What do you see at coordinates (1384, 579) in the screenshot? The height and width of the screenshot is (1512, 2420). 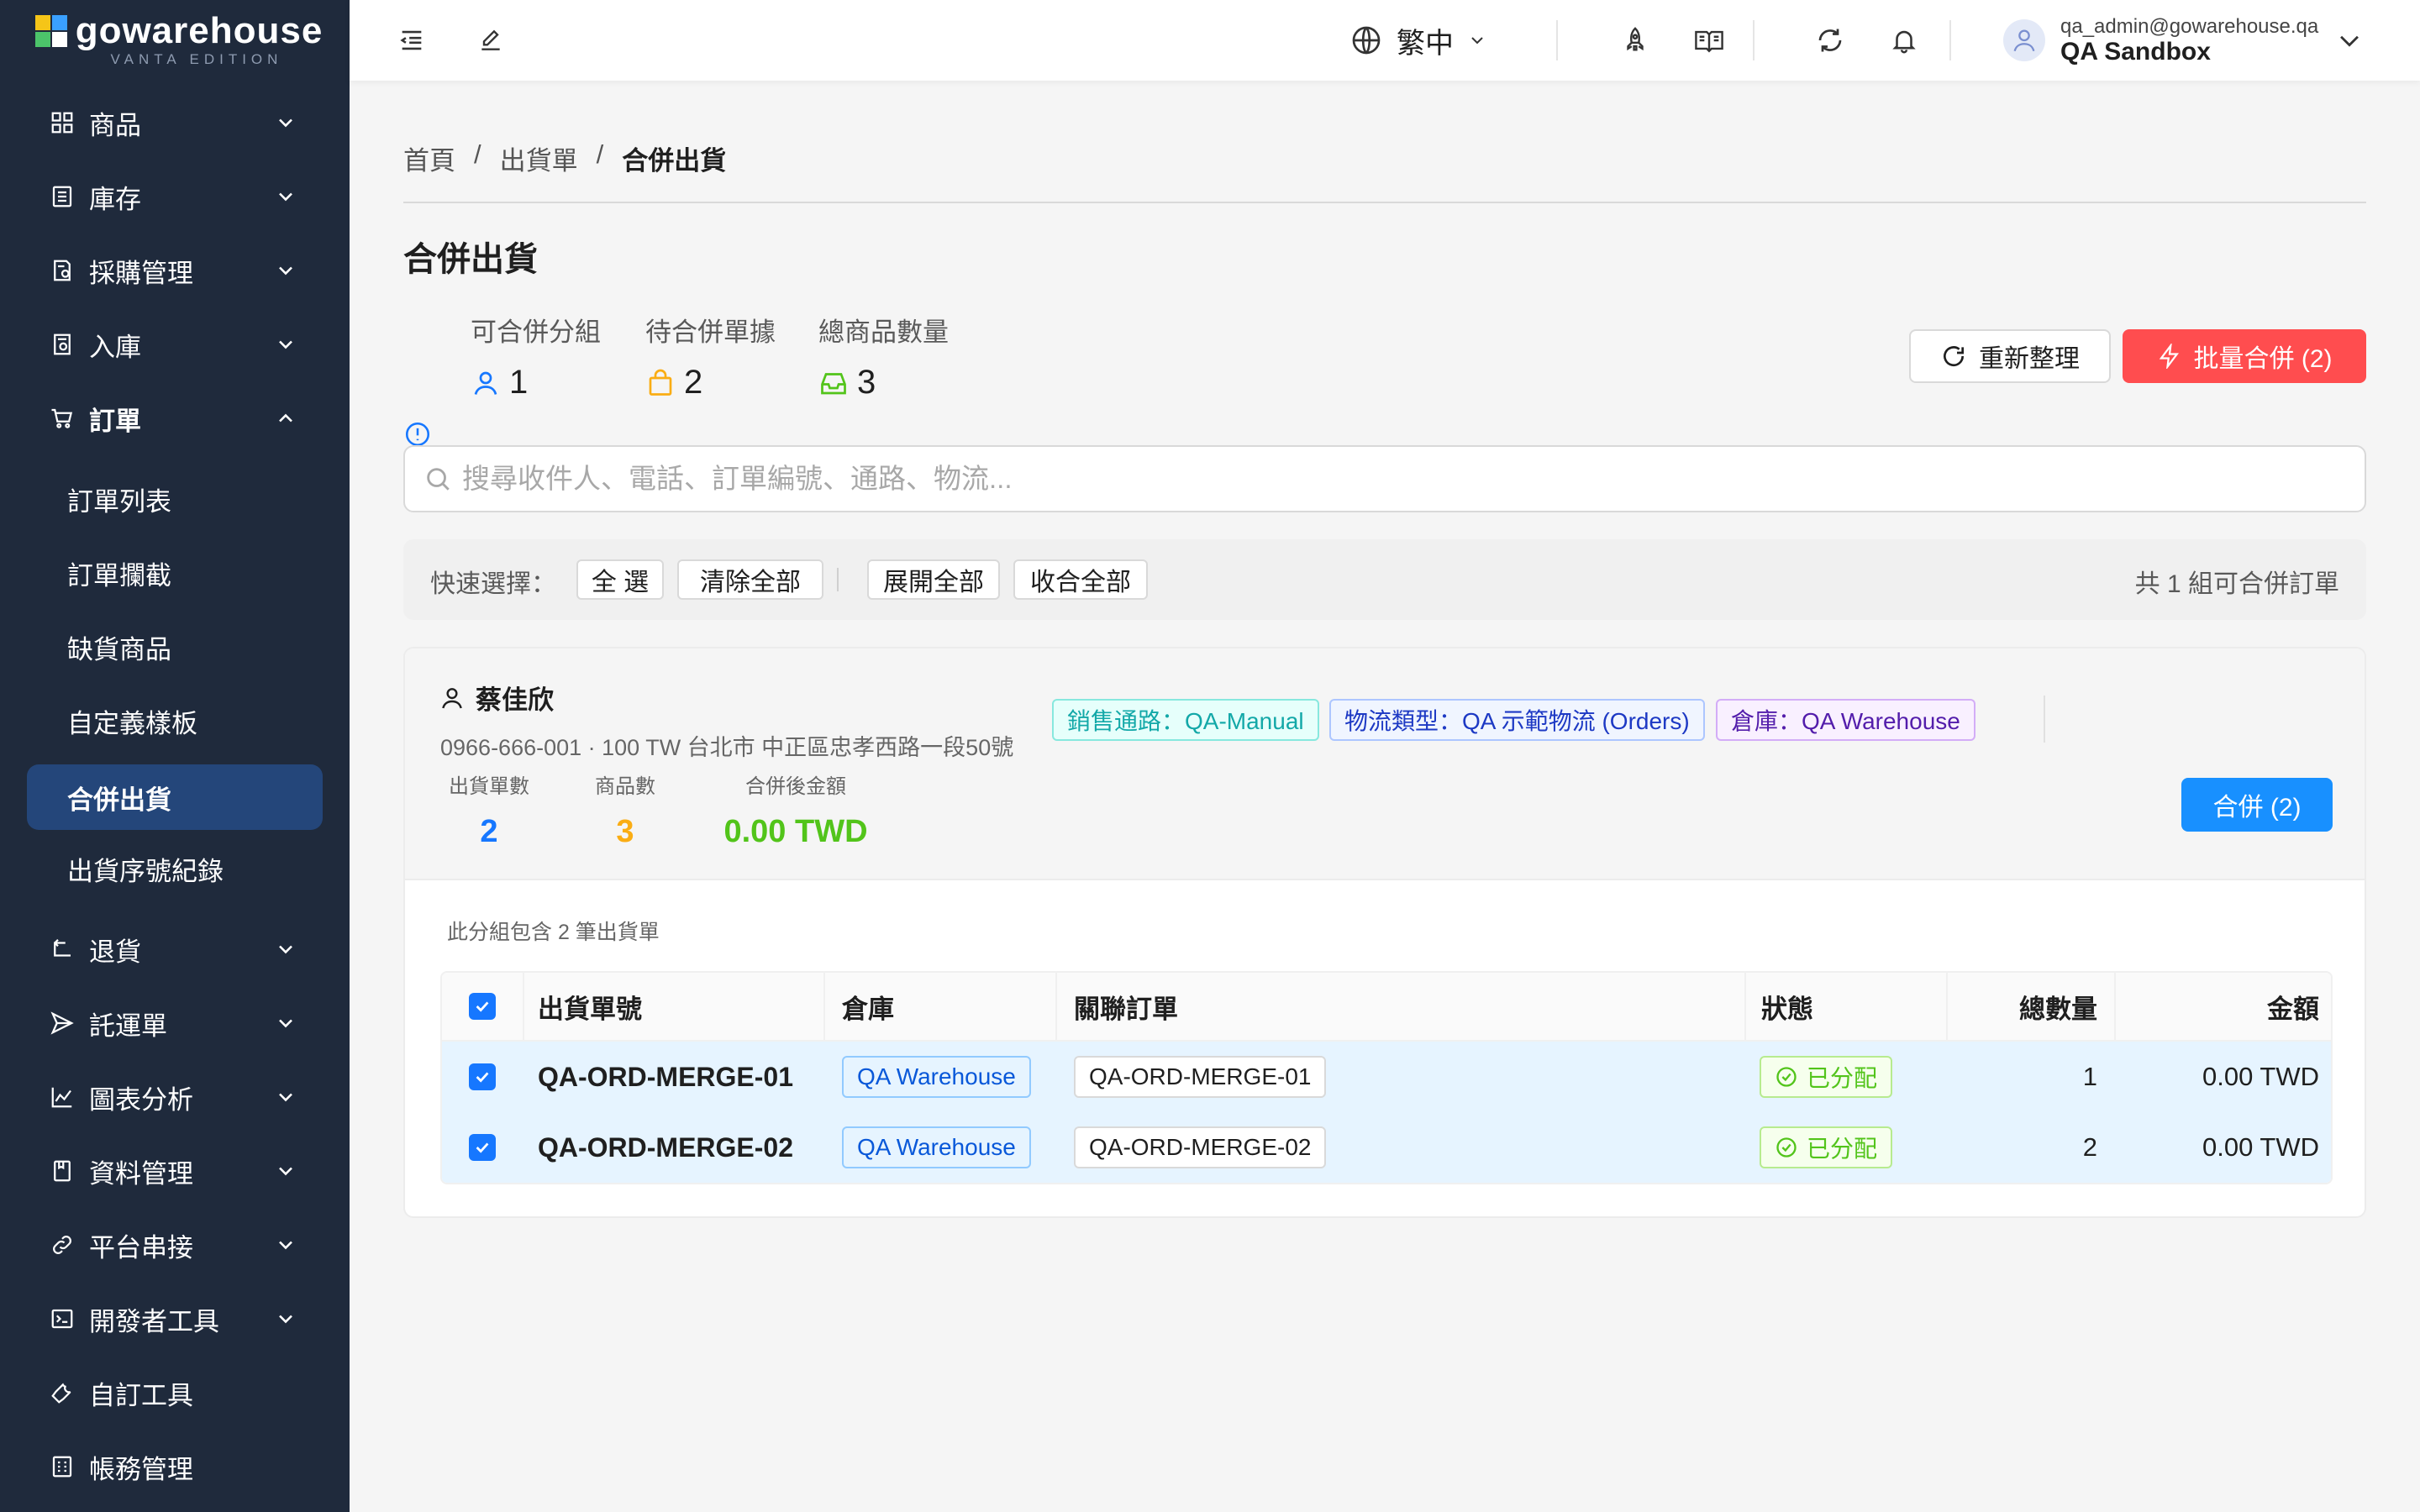 I see `quick-select-bar: 快速選擇： 全 選 清除全部 展開全部 收合全部 共 1 組可合併訂單` at bounding box center [1384, 579].